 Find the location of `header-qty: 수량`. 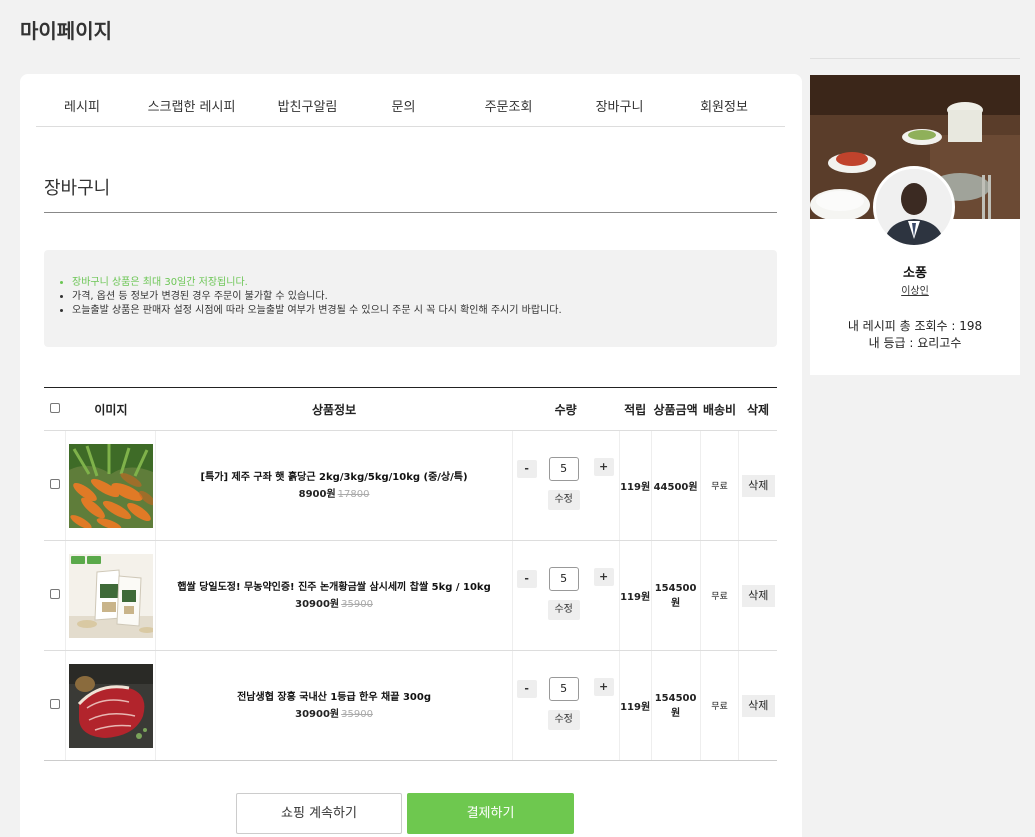

header-qty: 수량 is located at coordinates (566, 409).